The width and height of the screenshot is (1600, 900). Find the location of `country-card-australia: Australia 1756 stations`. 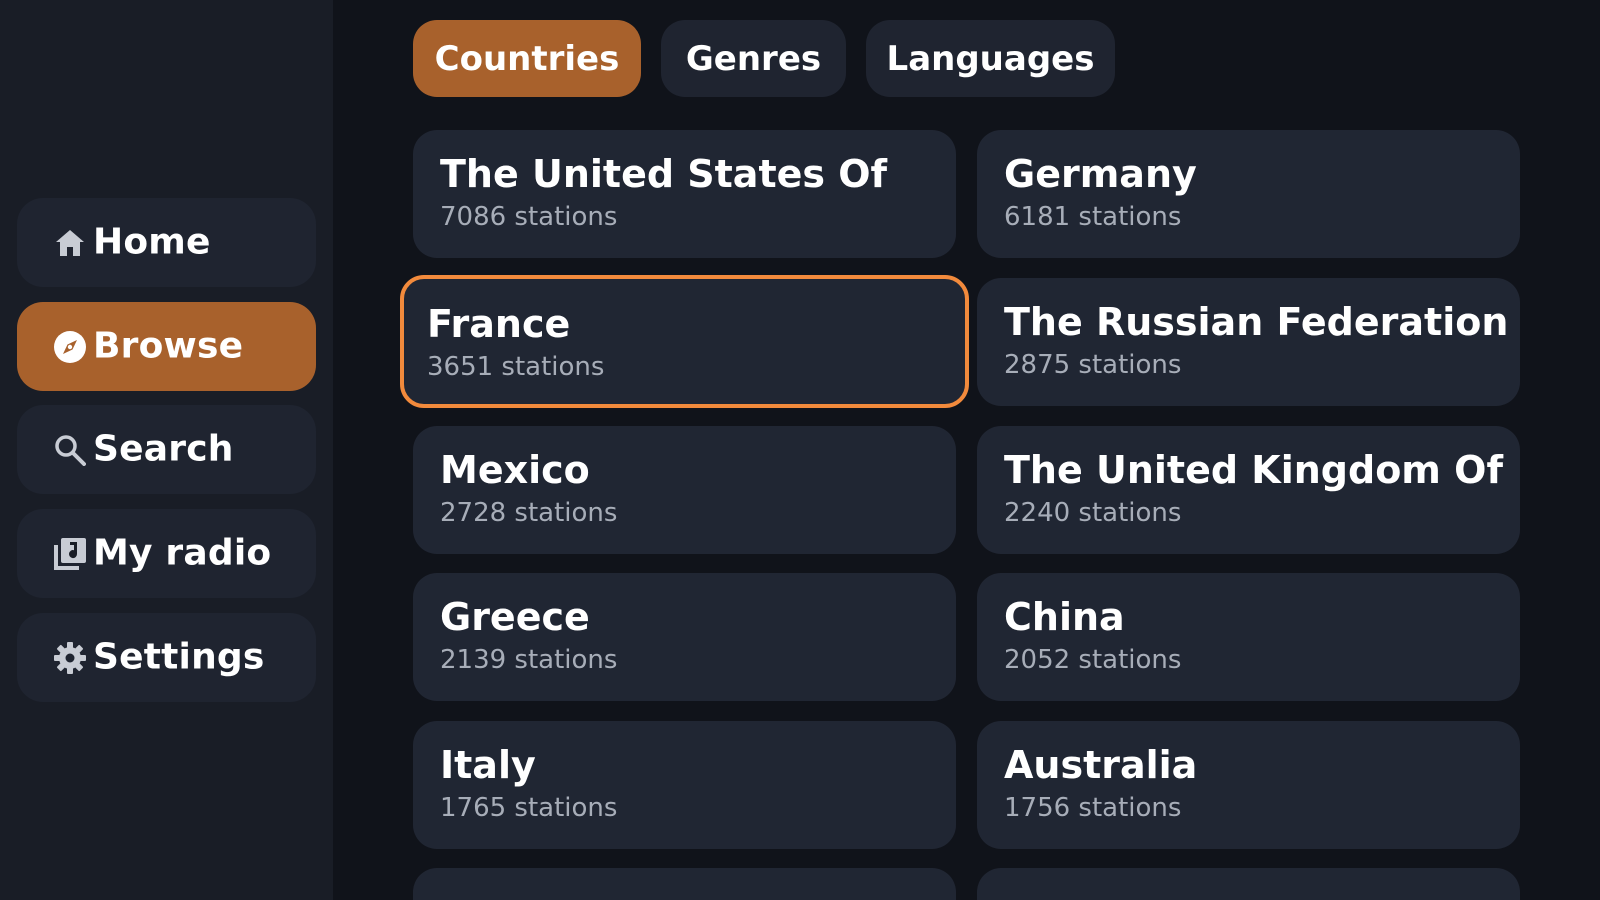

country-card-australia: Australia 1756 stations is located at coordinates (1248, 785).